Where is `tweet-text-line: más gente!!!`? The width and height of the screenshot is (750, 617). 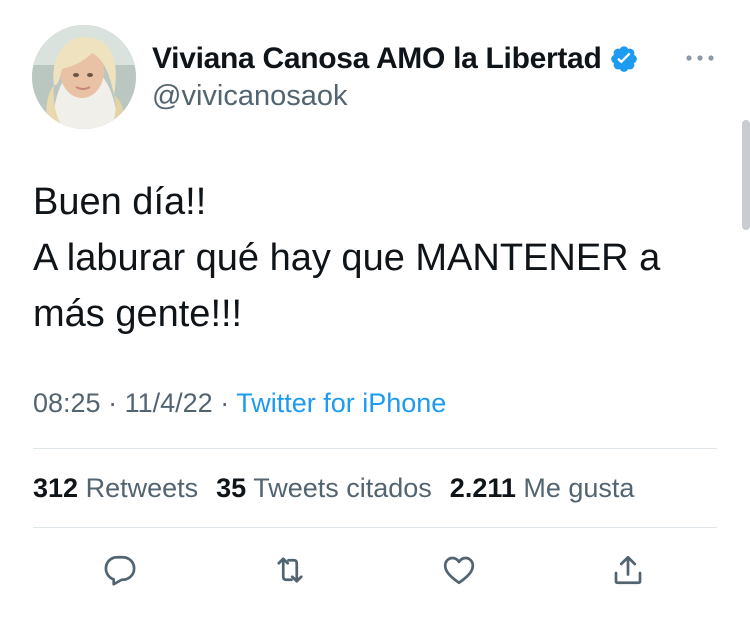
tweet-text-line: más gente!!! is located at coordinates (138, 314).